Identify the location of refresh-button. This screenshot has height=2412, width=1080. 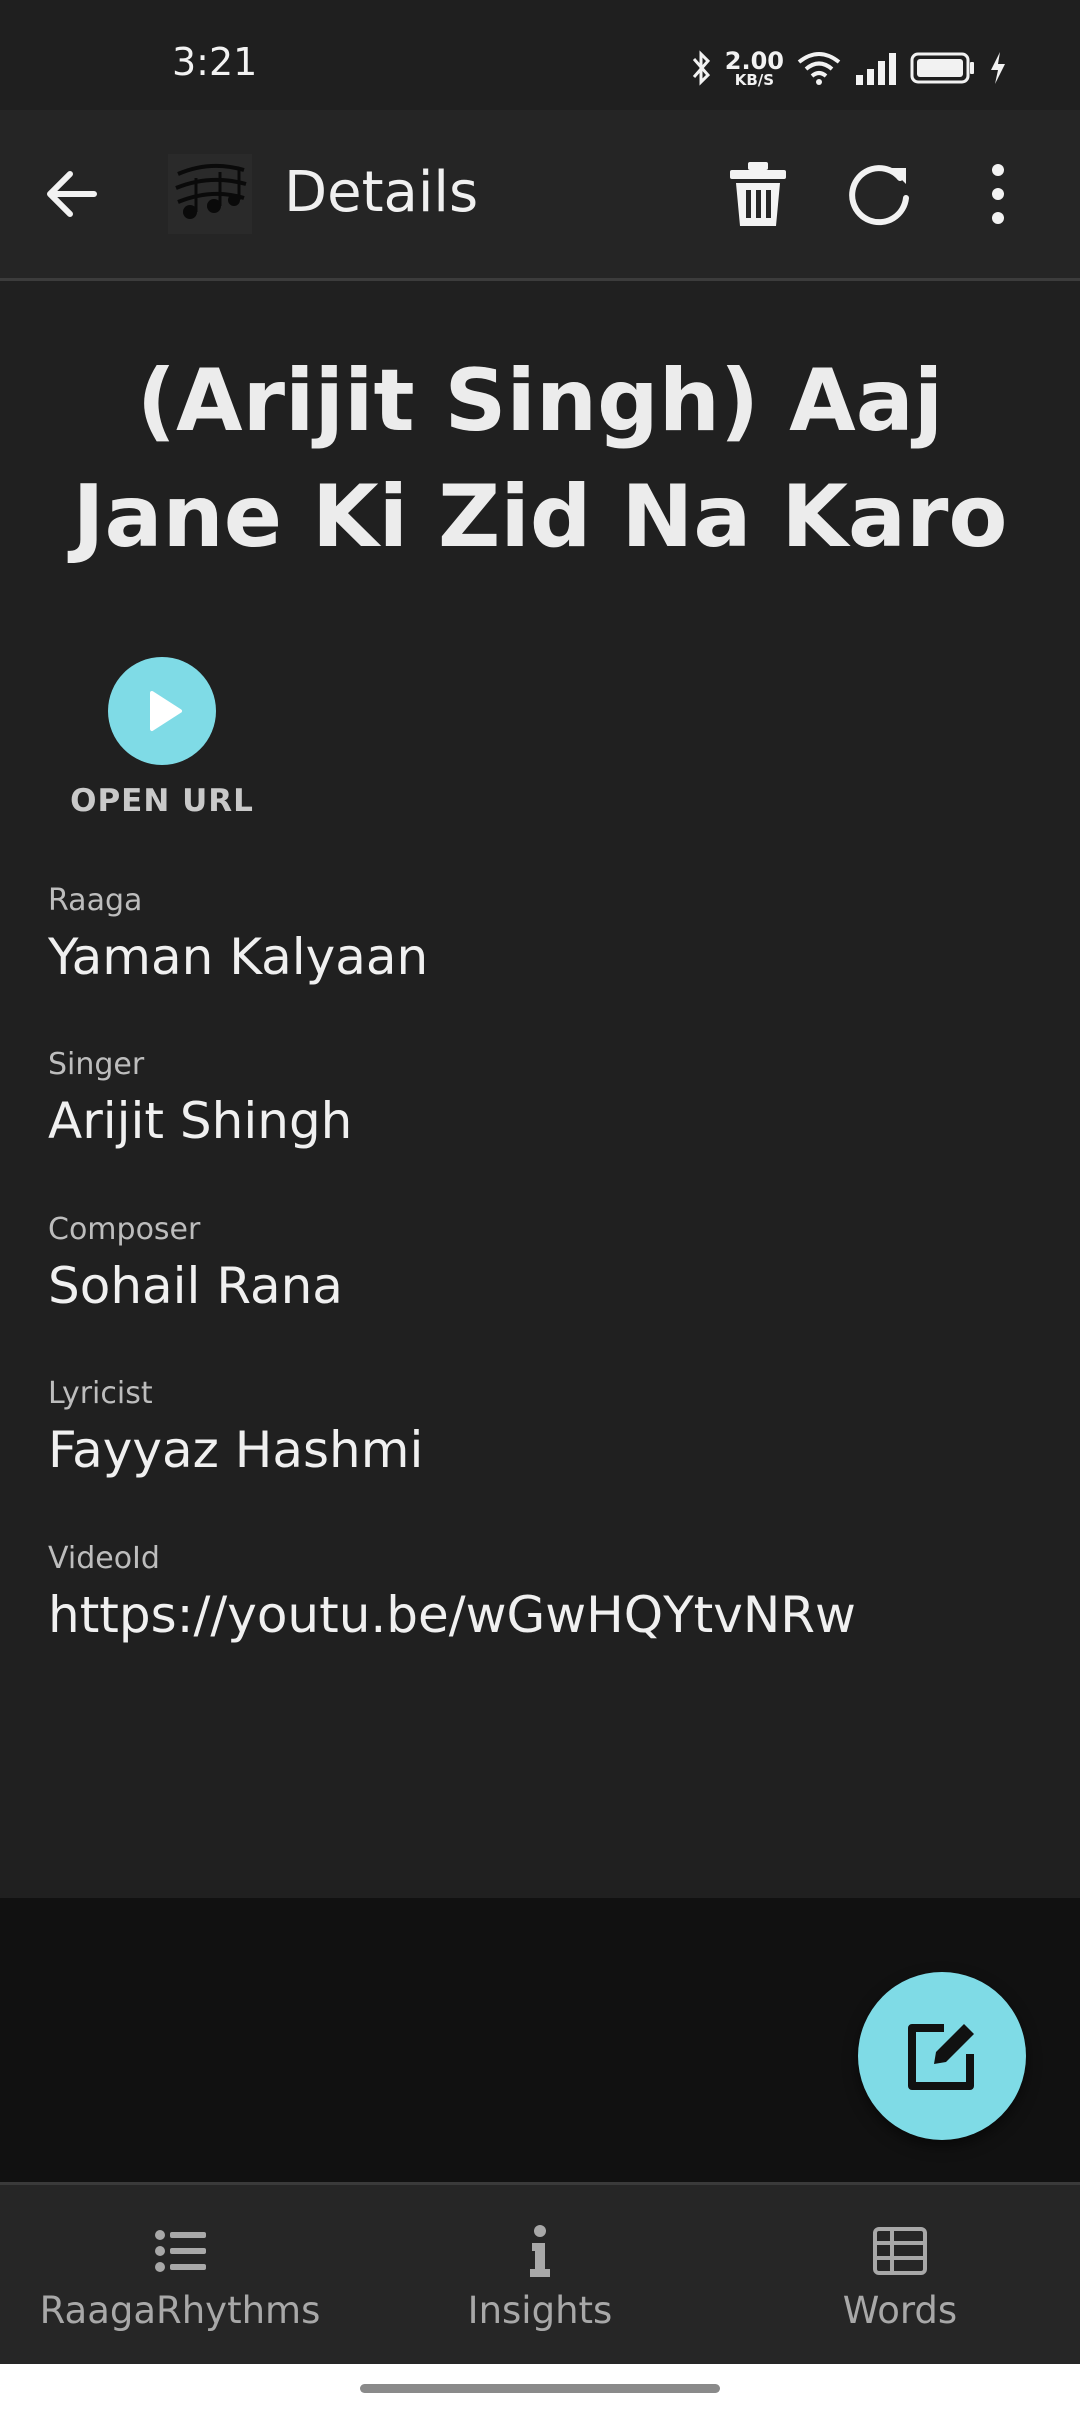
(880, 194).